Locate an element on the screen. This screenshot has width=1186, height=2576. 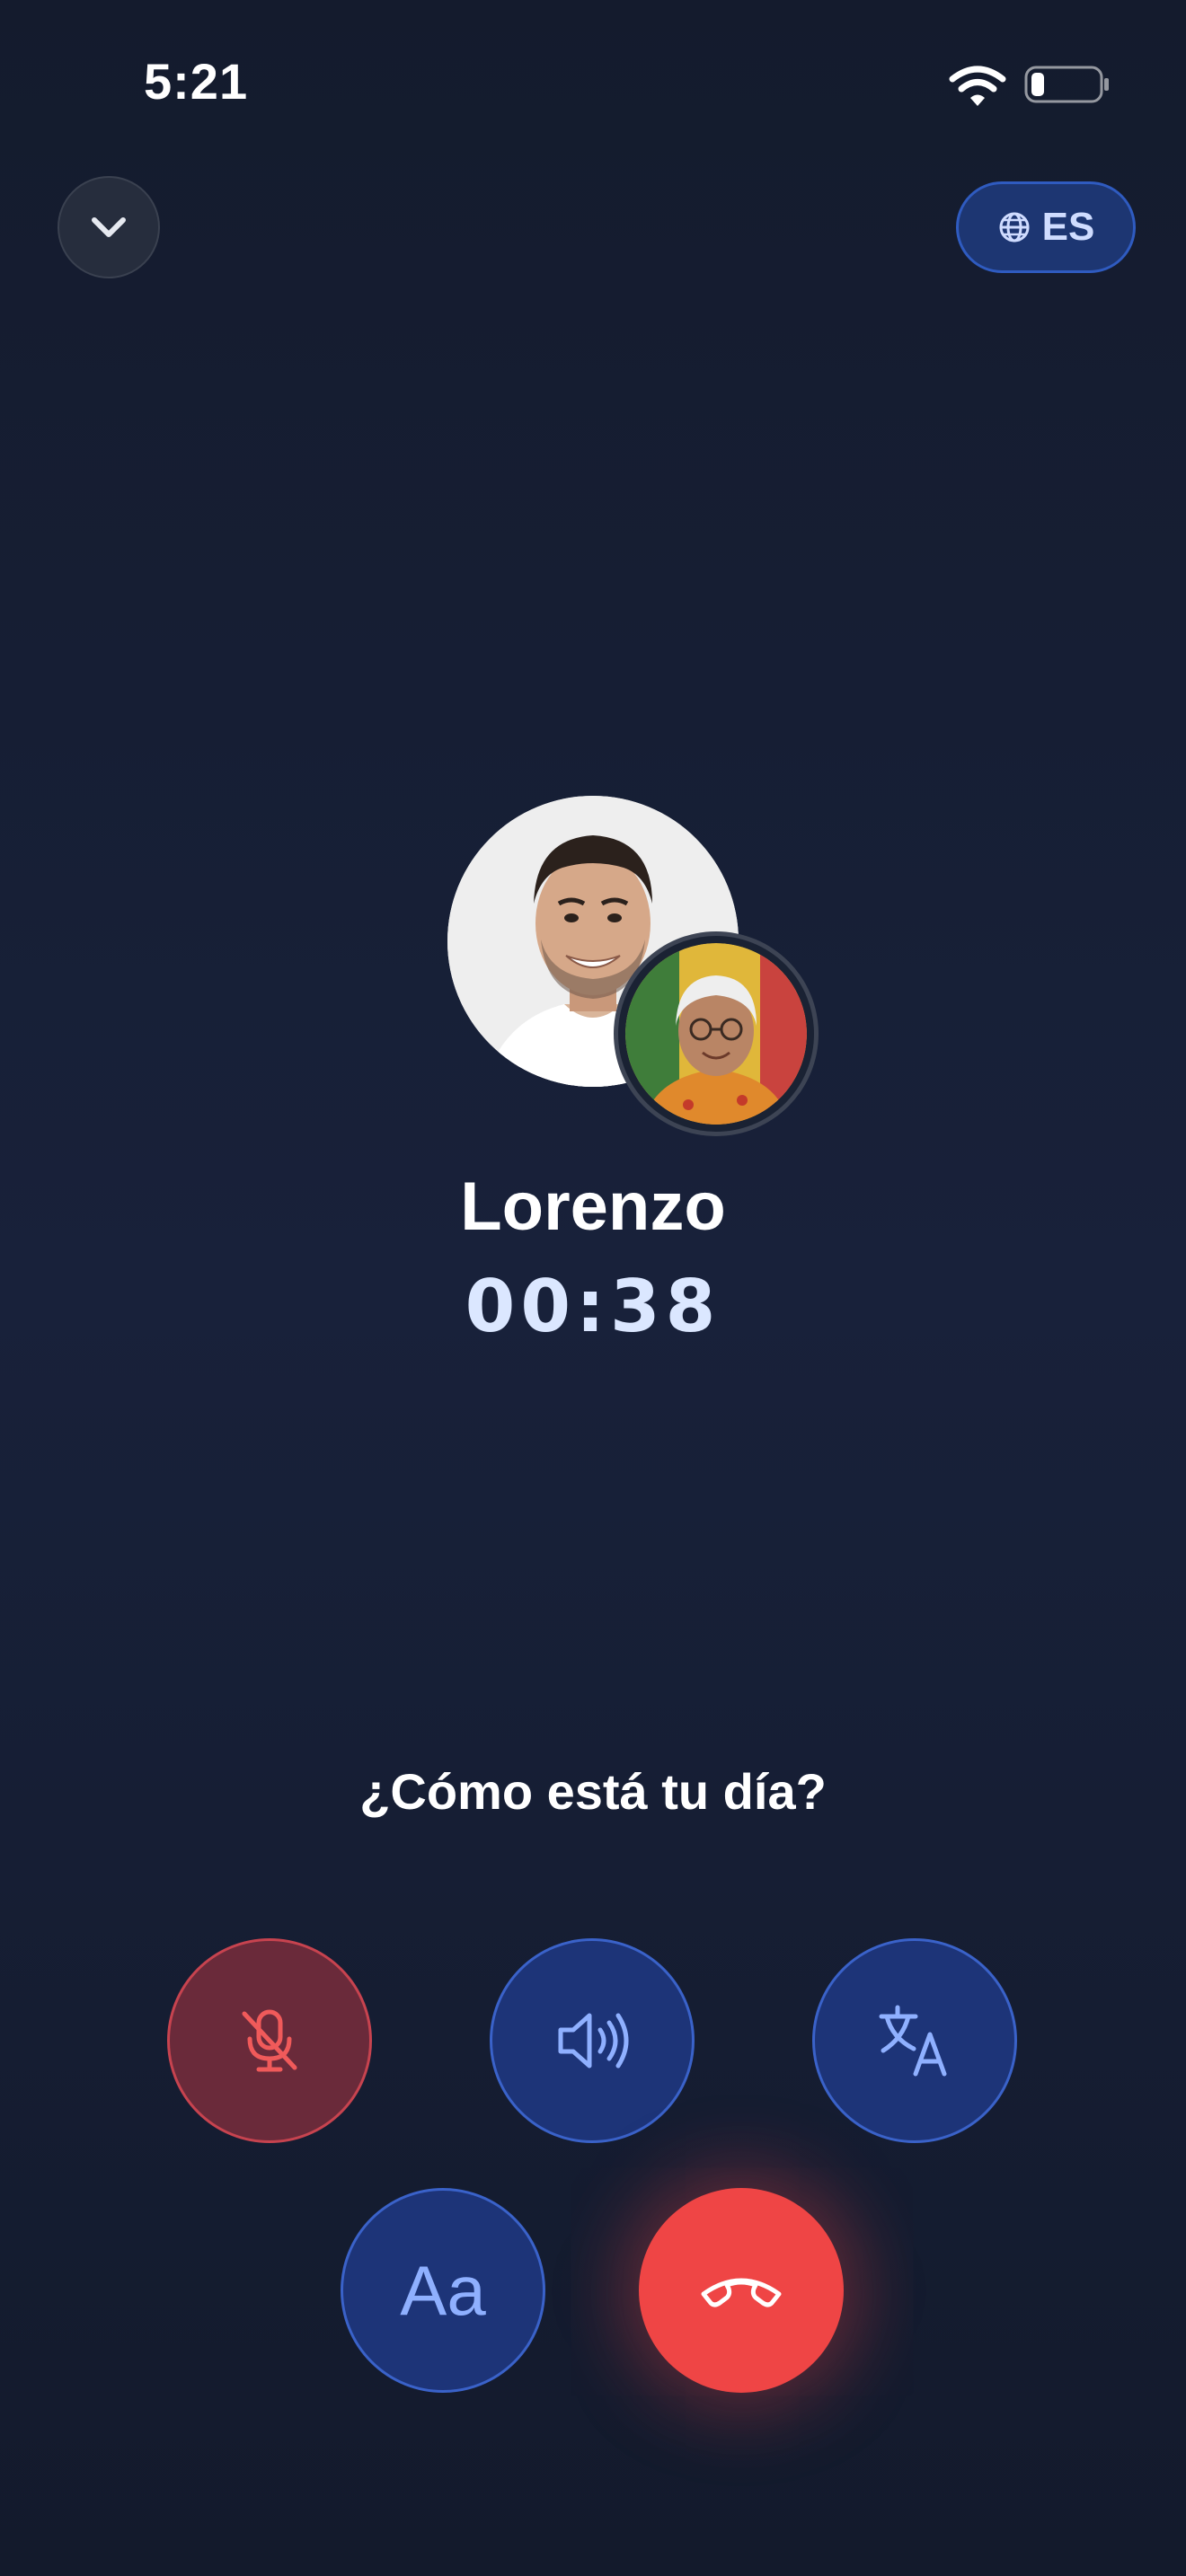
translate-icon is located at coordinates (913, 2041).